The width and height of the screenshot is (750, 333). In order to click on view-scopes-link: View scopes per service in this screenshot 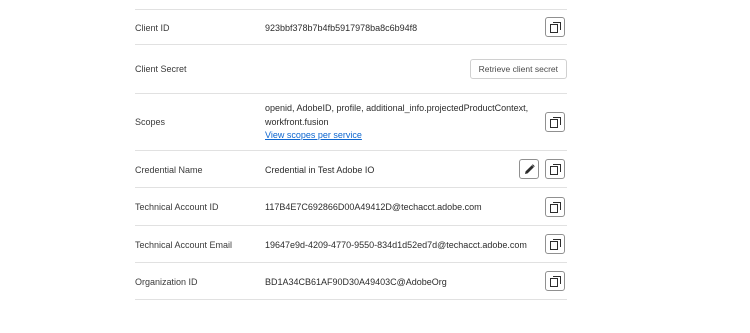, I will do `click(396, 136)`.